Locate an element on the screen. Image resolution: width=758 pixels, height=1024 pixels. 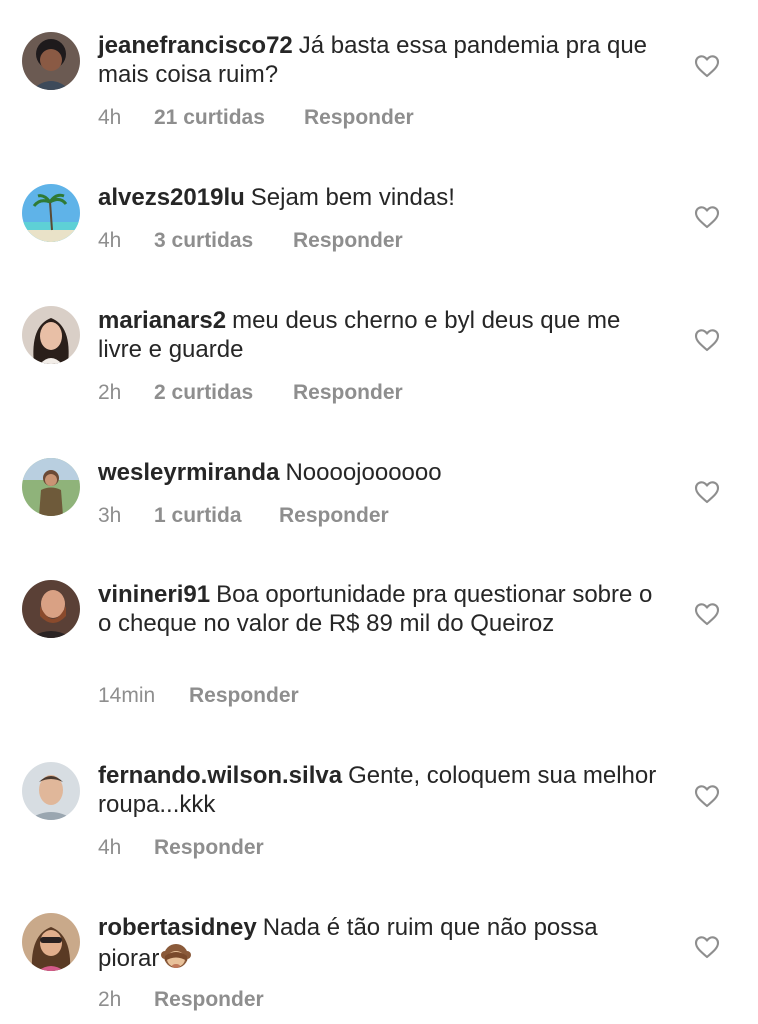
comment-meta: 4h Responder is located at coordinates (181, 848).